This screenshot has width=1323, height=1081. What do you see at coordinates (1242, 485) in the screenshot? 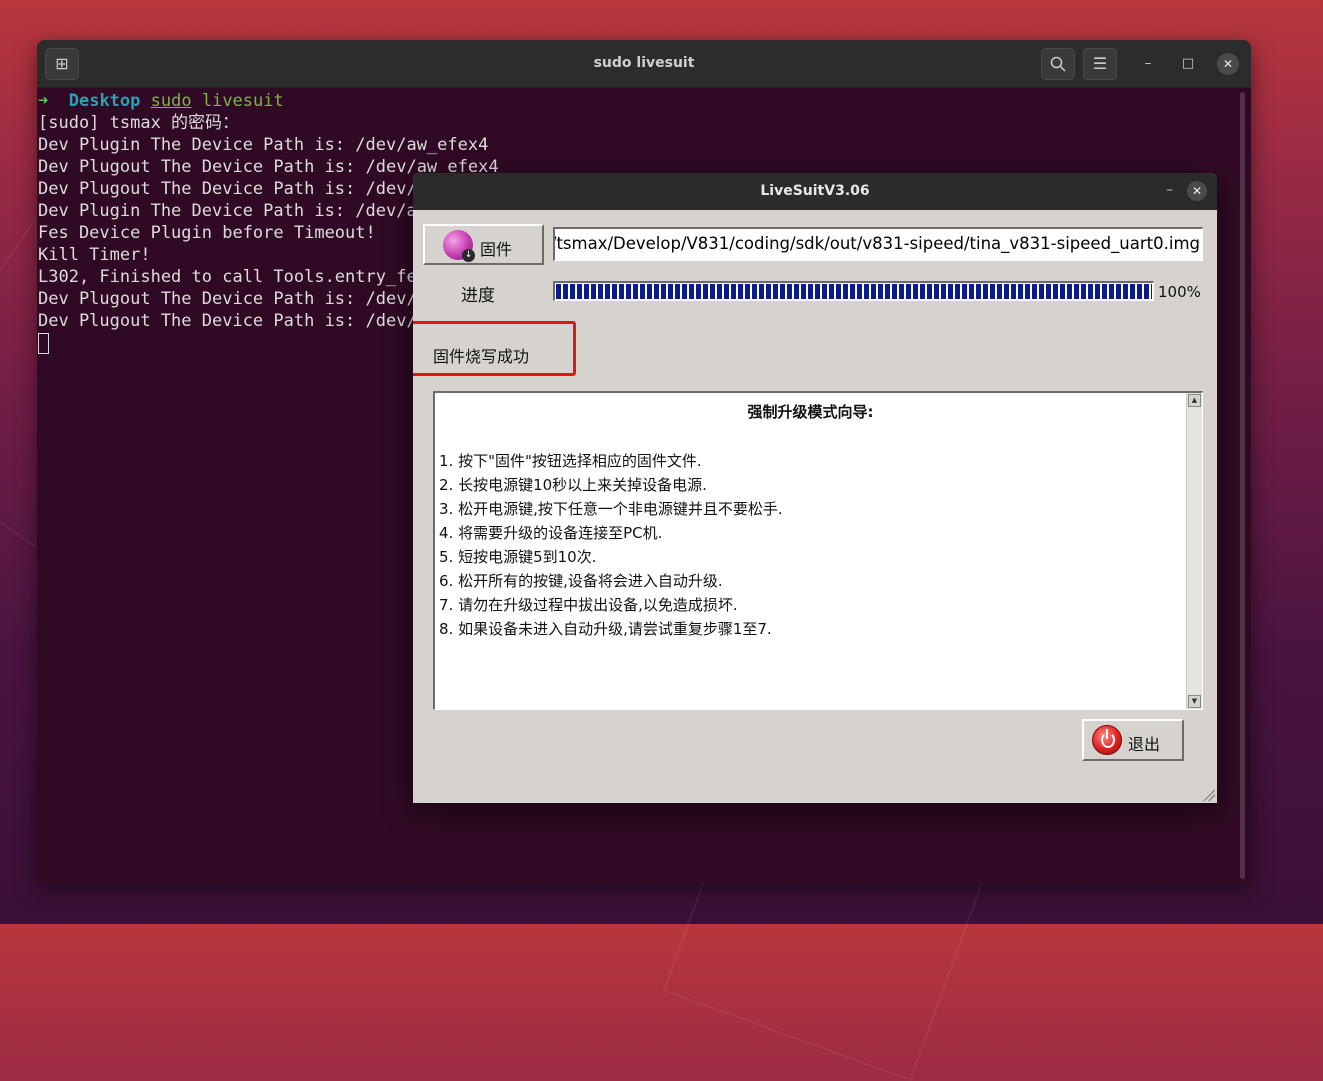
I see `terminal-scrollbar` at bounding box center [1242, 485].